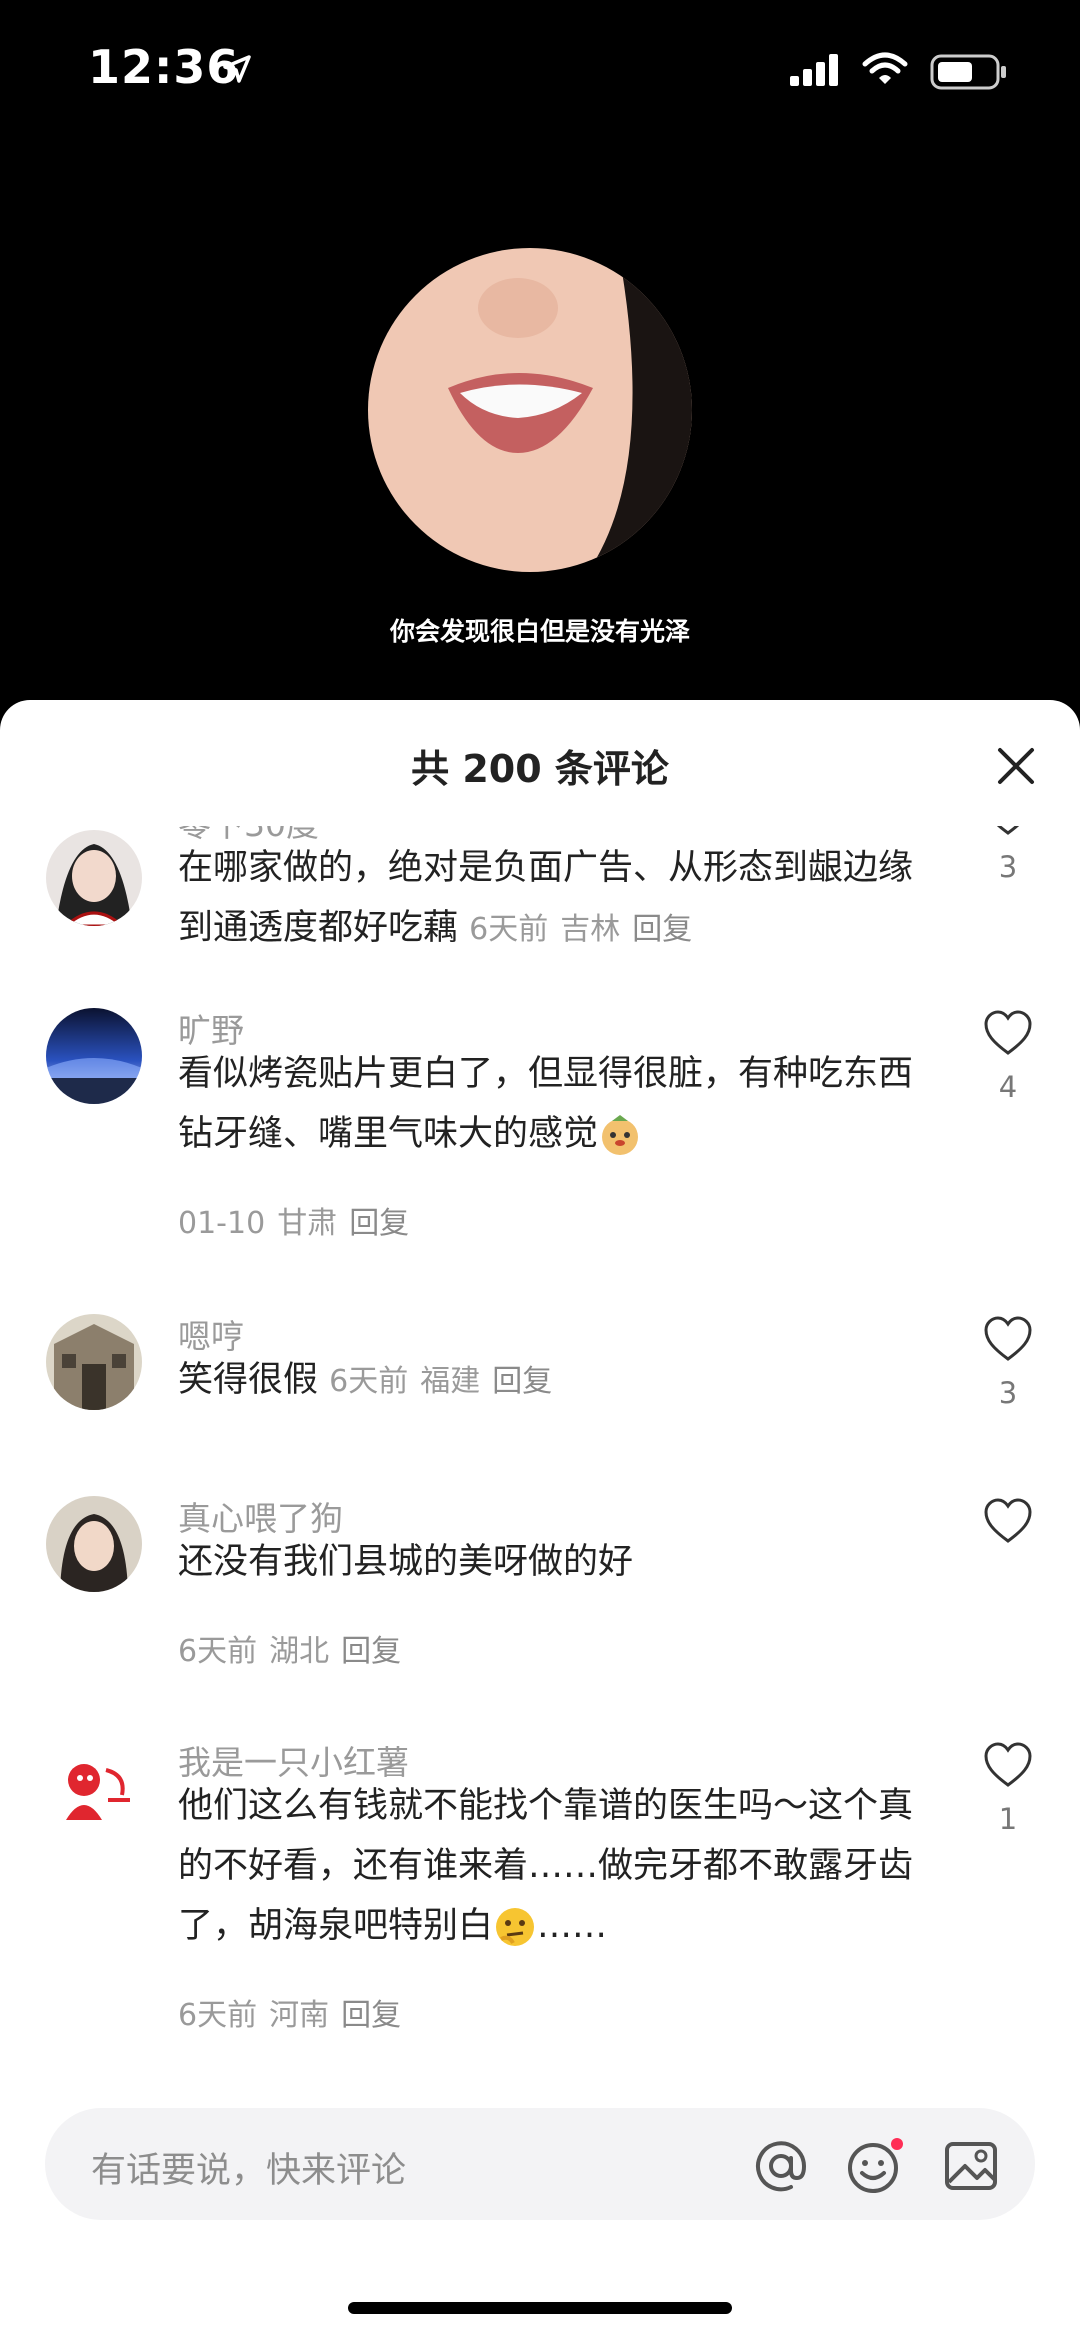 This screenshot has height=2337, width=1080. I want to click on video-subtitle: 你会发现很白但是没有光泽, so click(539, 631).